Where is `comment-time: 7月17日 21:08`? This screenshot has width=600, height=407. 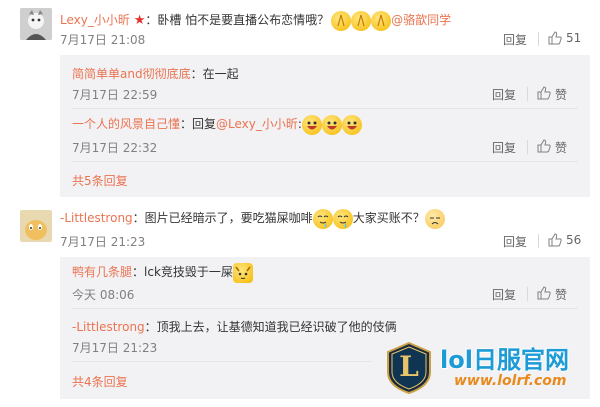
comment-time: 7月17日 21:08 is located at coordinates (103, 40).